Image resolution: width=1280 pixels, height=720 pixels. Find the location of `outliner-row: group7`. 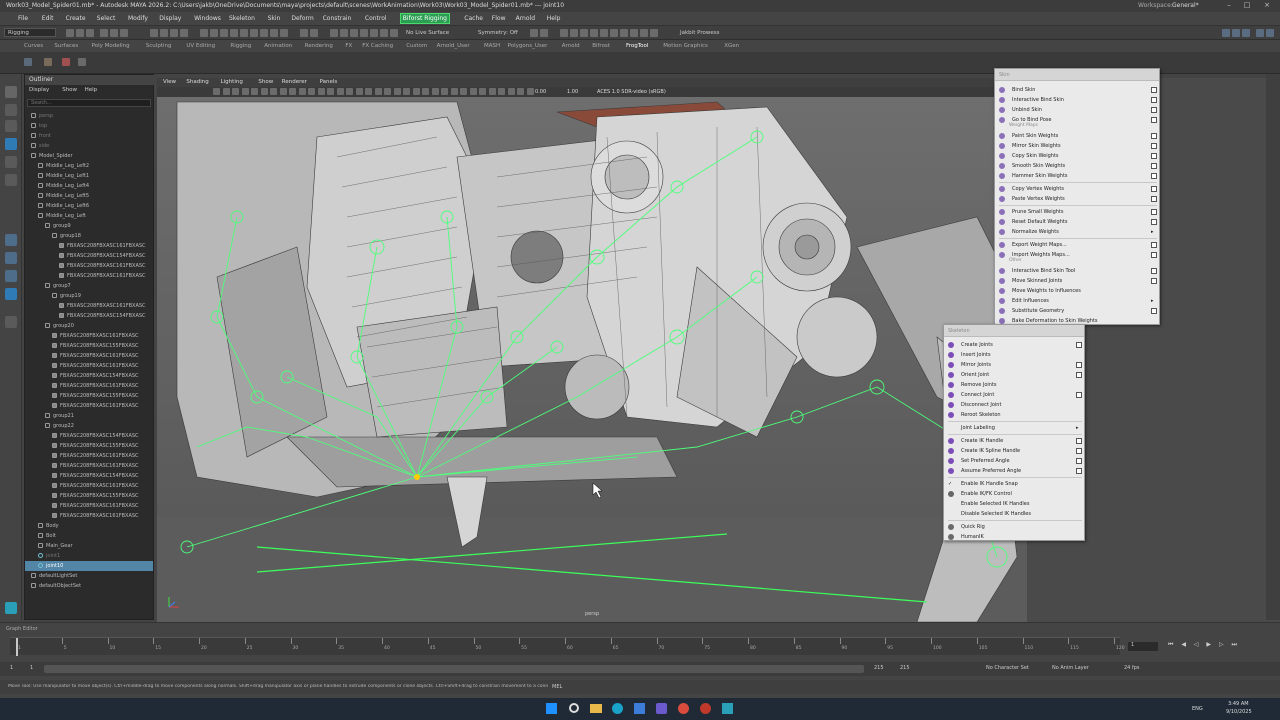

outliner-row: group7 is located at coordinates (89, 286).